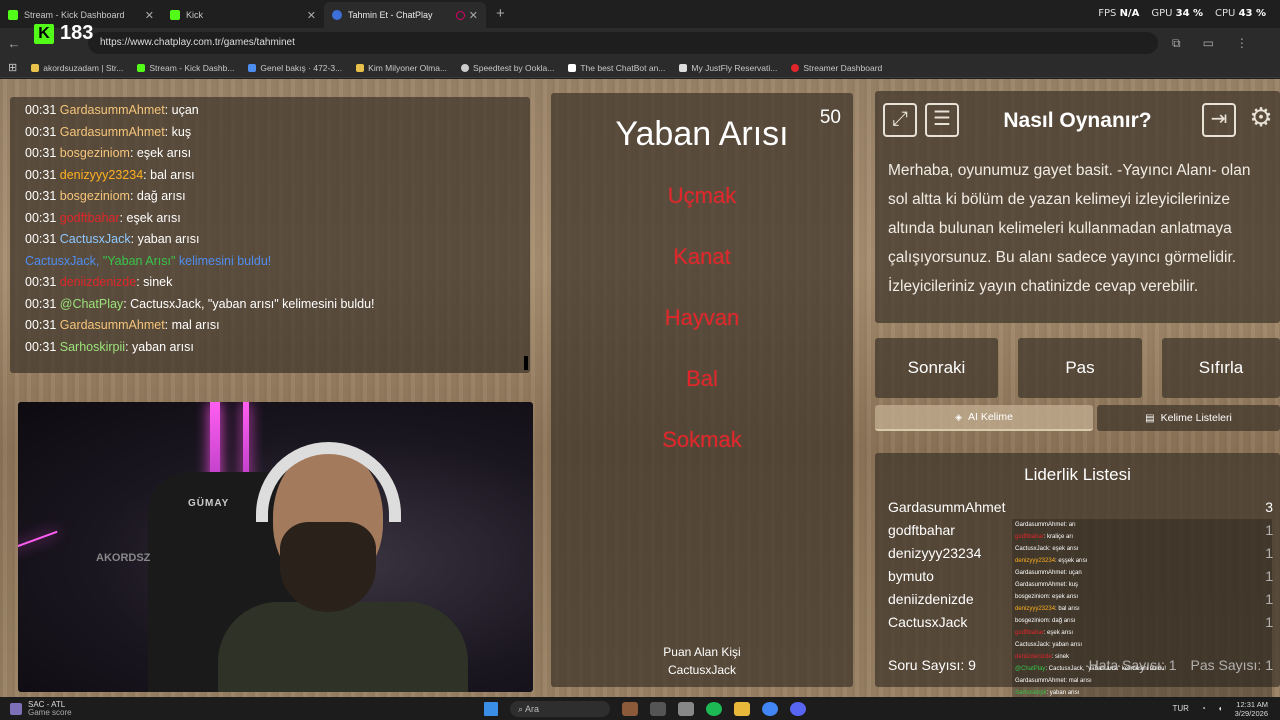  Describe the element at coordinates (1188, 418) in the screenshot. I see `tab-word-lists: ▤ Kelime Listeleri` at that location.